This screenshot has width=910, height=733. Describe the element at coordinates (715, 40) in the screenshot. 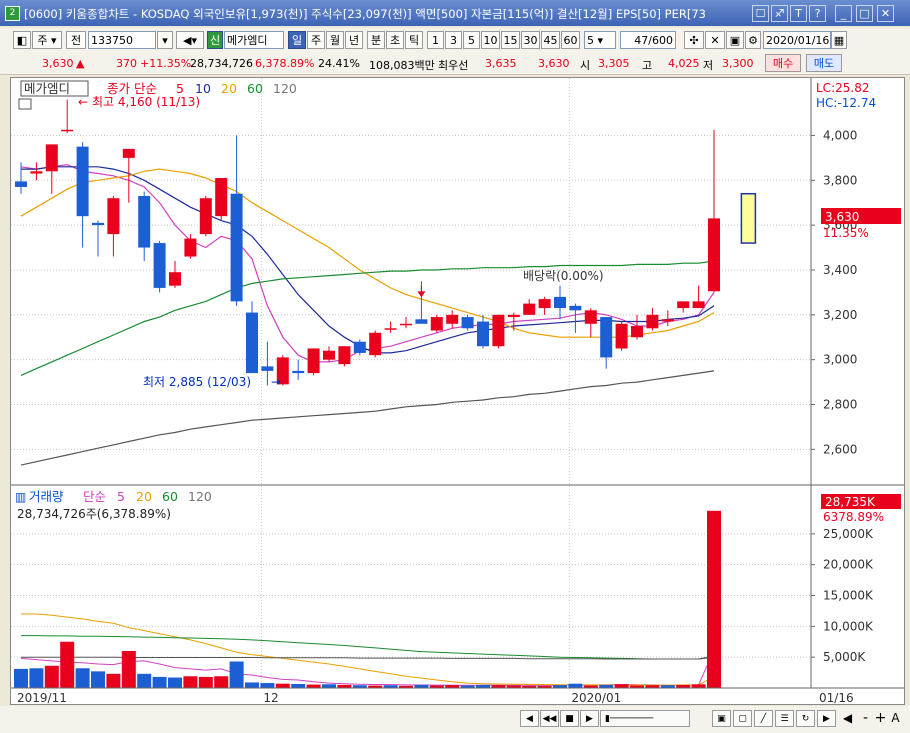

I see `draw-tool-icon: ✕` at that location.